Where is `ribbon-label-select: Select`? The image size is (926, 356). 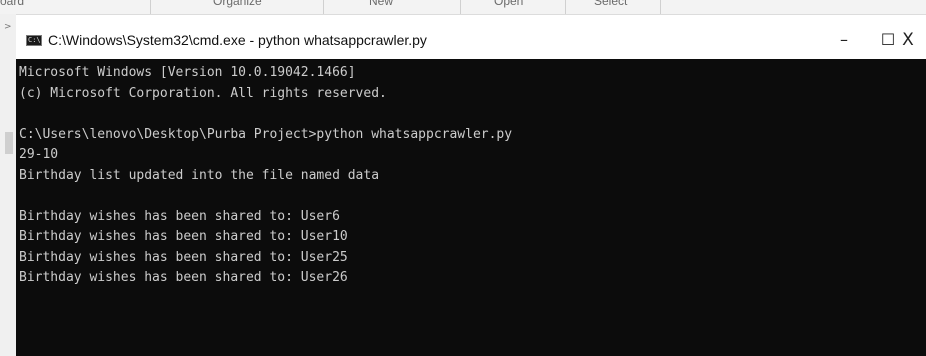 ribbon-label-select: Select is located at coordinates (611, 4).